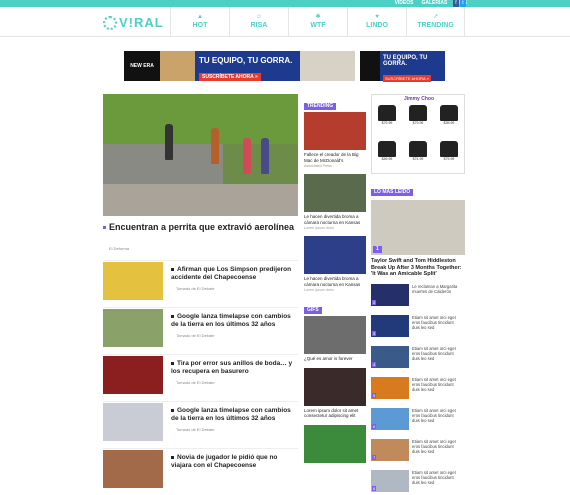 The width and height of the screenshot is (570, 495). Describe the element at coordinates (404, 3) in the screenshot. I see `top-link-videos: VIDEOS` at that location.